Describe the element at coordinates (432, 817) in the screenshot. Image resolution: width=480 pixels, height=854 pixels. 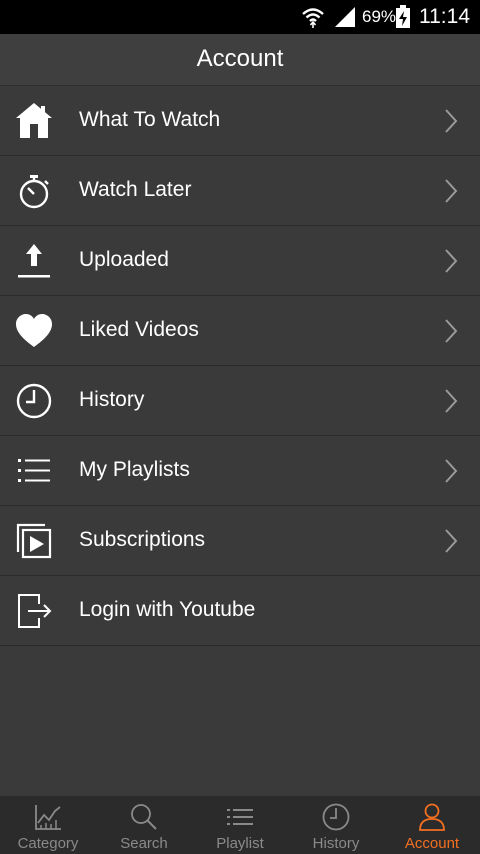
I see `person-icon` at that location.